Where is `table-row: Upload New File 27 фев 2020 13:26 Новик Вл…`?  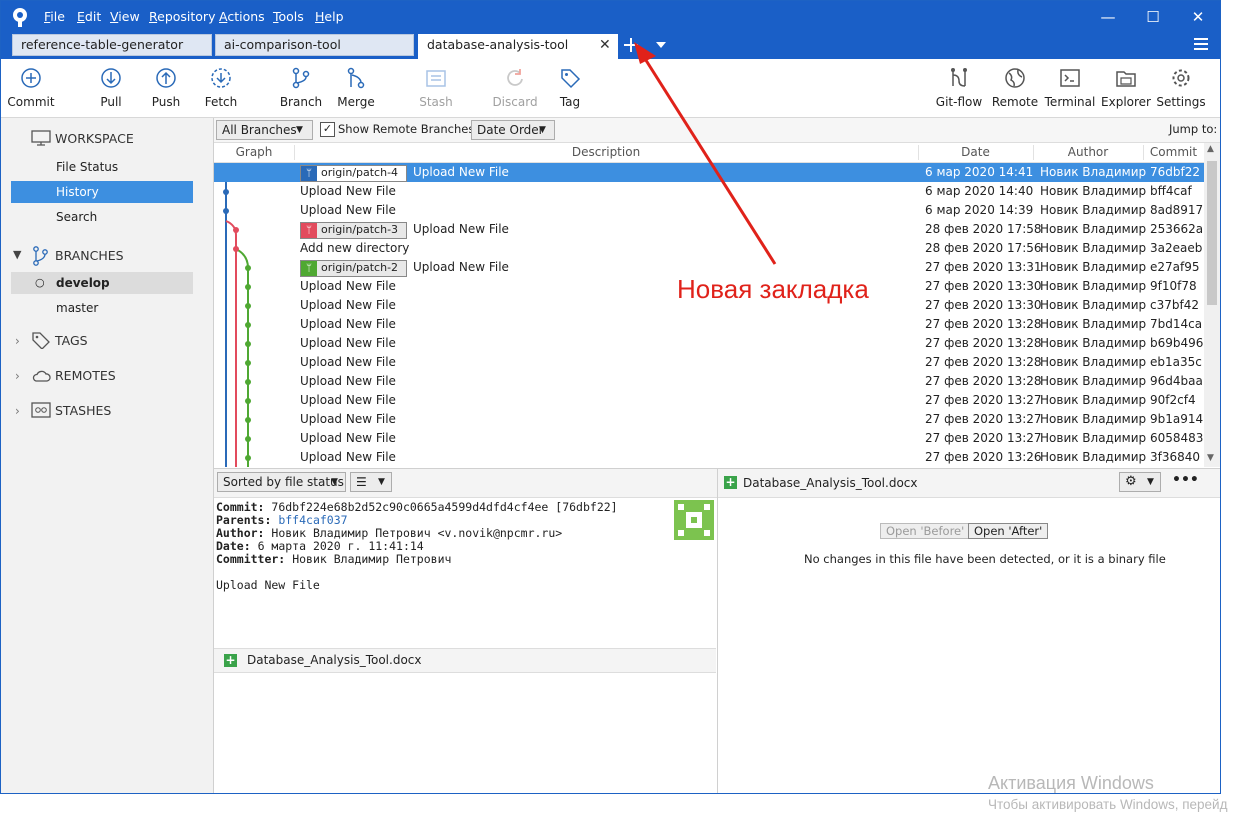 table-row: Upload New File 27 фев 2020 13:26 Новик Вл… is located at coordinates (709, 457).